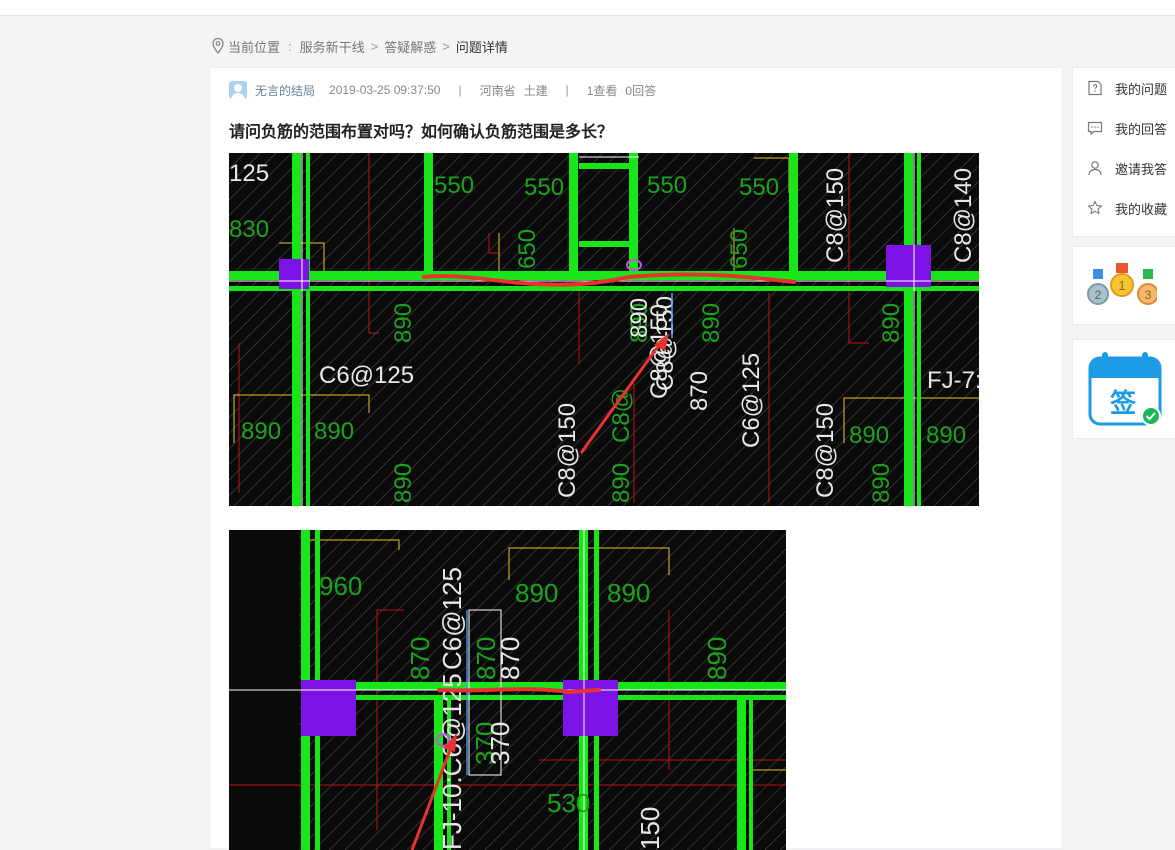 The image size is (1175, 850). Describe the element at coordinates (290, 46) in the screenshot. I see `breadcrumb-colon: :` at that location.